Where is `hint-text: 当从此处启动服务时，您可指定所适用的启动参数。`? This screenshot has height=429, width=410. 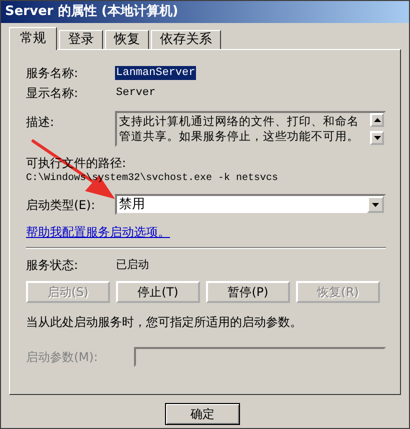 hint-text: 当从此处启动服务时，您可指定所适用的启动参数。 is located at coordinates (164, 322).